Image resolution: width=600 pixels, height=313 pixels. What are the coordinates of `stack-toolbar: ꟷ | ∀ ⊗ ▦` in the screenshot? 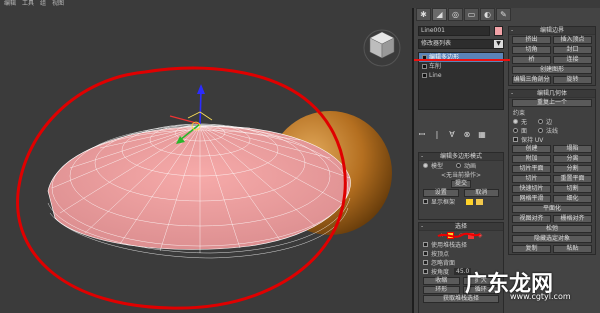 It's located at (452, 135).